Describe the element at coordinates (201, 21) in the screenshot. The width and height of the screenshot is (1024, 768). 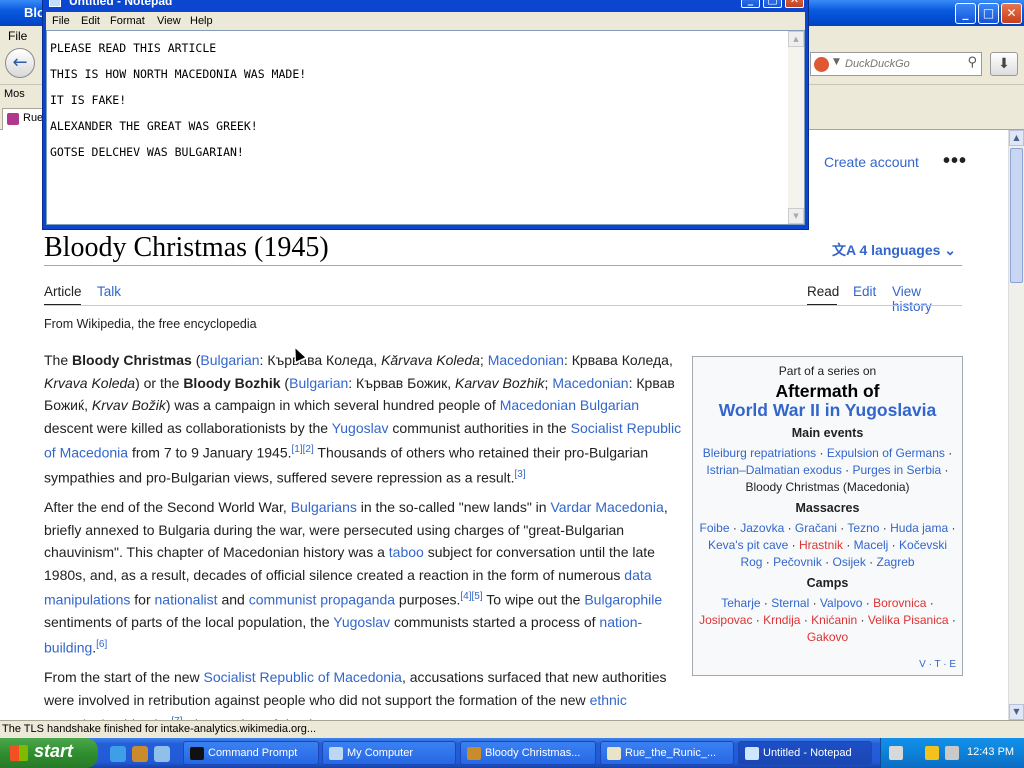
I see `notepad-menu-help: Help` at that location.